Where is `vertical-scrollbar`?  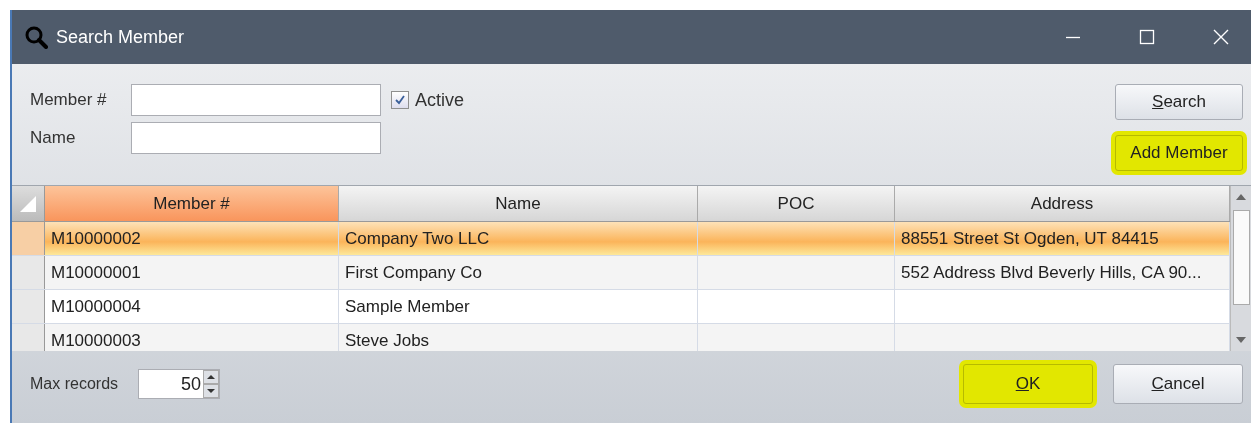 vertical-scrollbar is located at coordinates (1240, 268).